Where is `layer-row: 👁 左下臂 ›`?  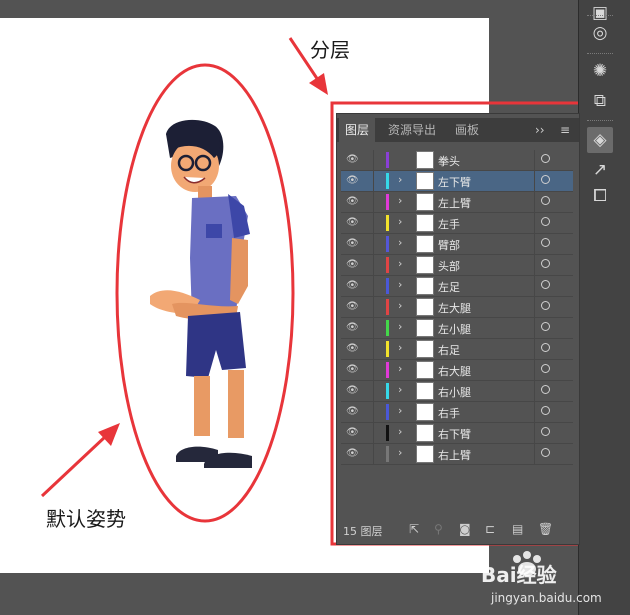 layer-row: 👁 左下臂 › is located at coordinates (457, 181).